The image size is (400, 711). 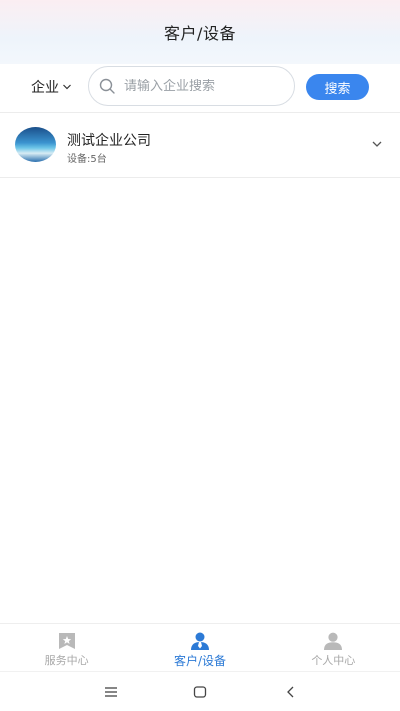 What do you see at coordinates (333, 660) in the screenshot?
I see `tab-label: 个人中心` at bounding box center [333, 660].